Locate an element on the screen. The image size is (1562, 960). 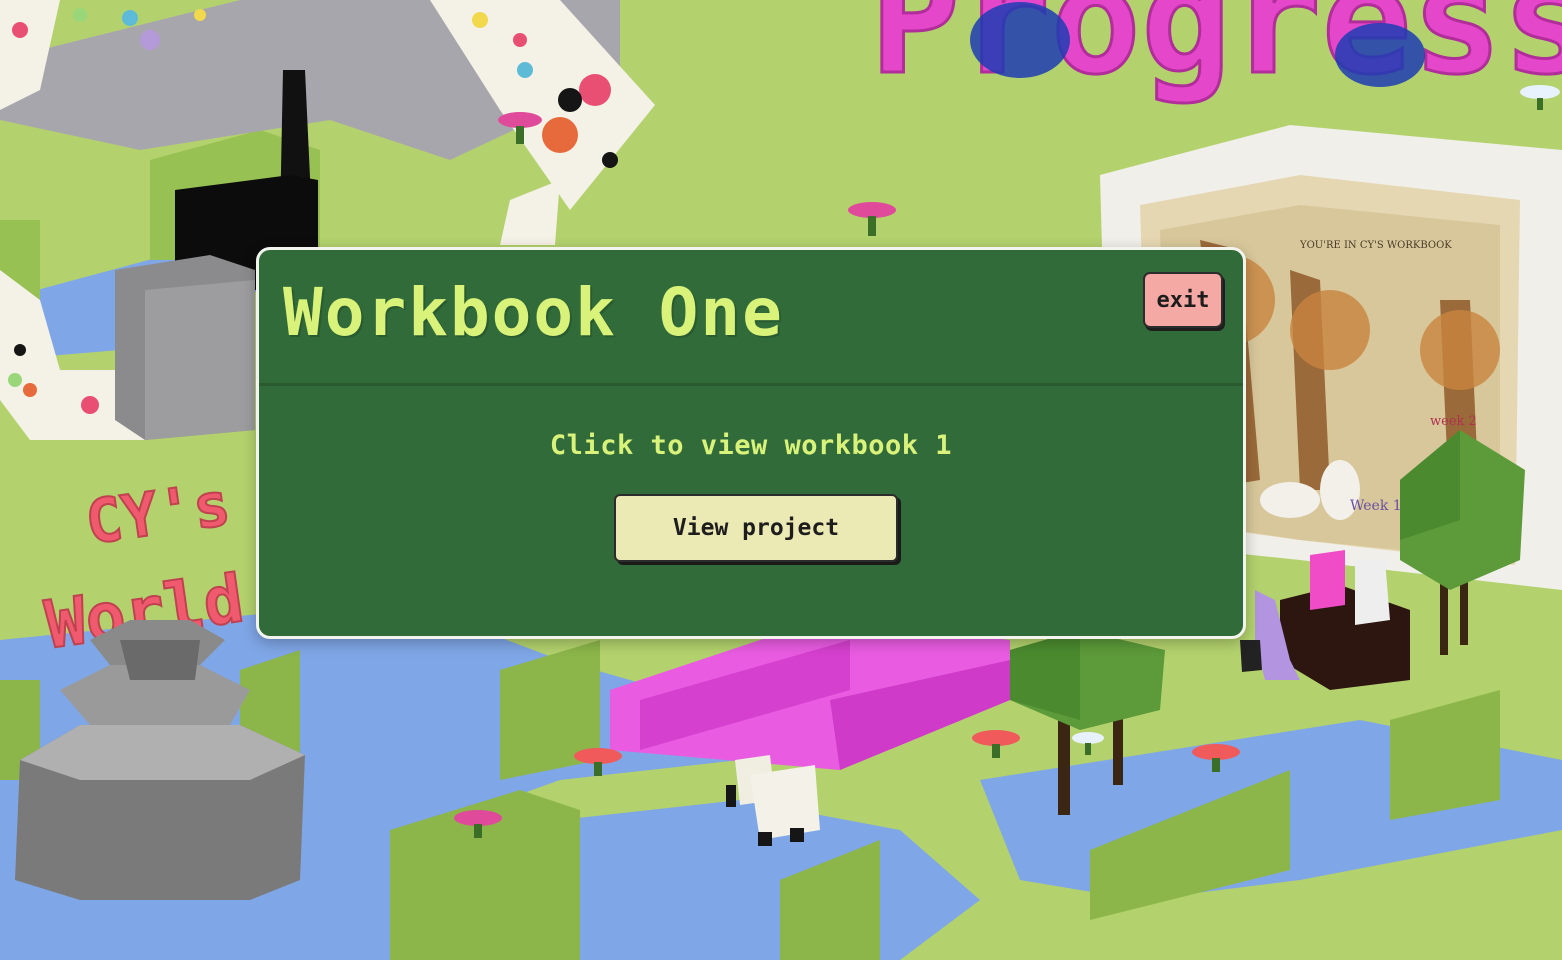
modal-title: Workbook One is located at coordinates (533, 312).